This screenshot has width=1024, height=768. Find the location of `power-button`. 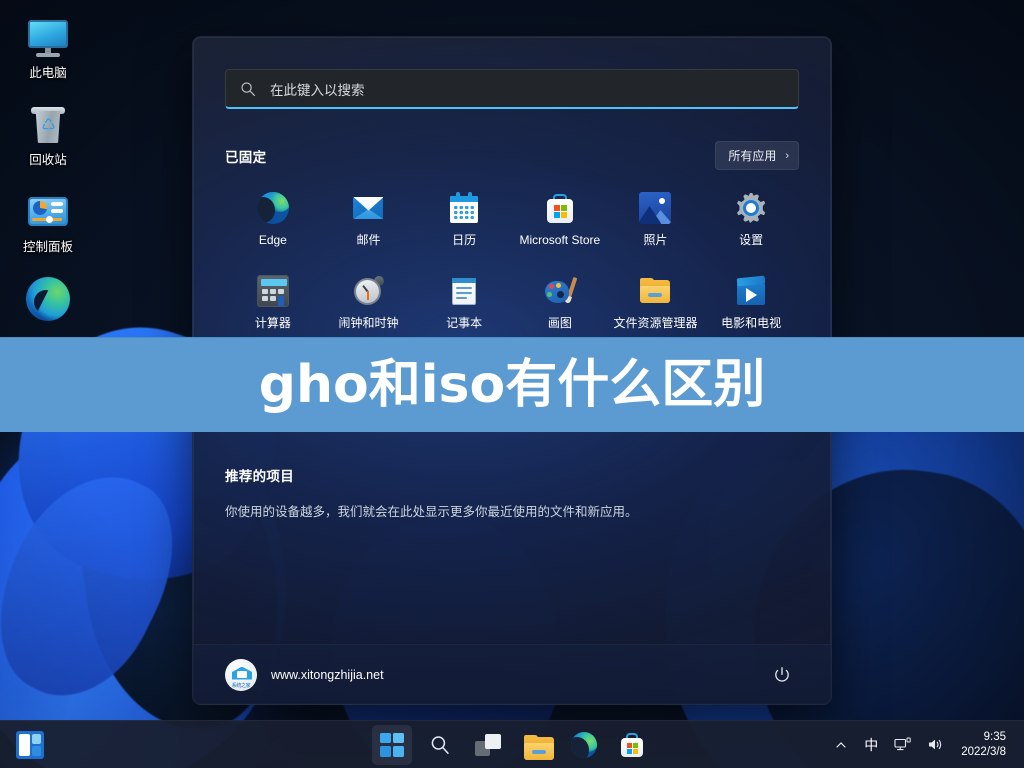

power-button is located at coordinates (782, 675).